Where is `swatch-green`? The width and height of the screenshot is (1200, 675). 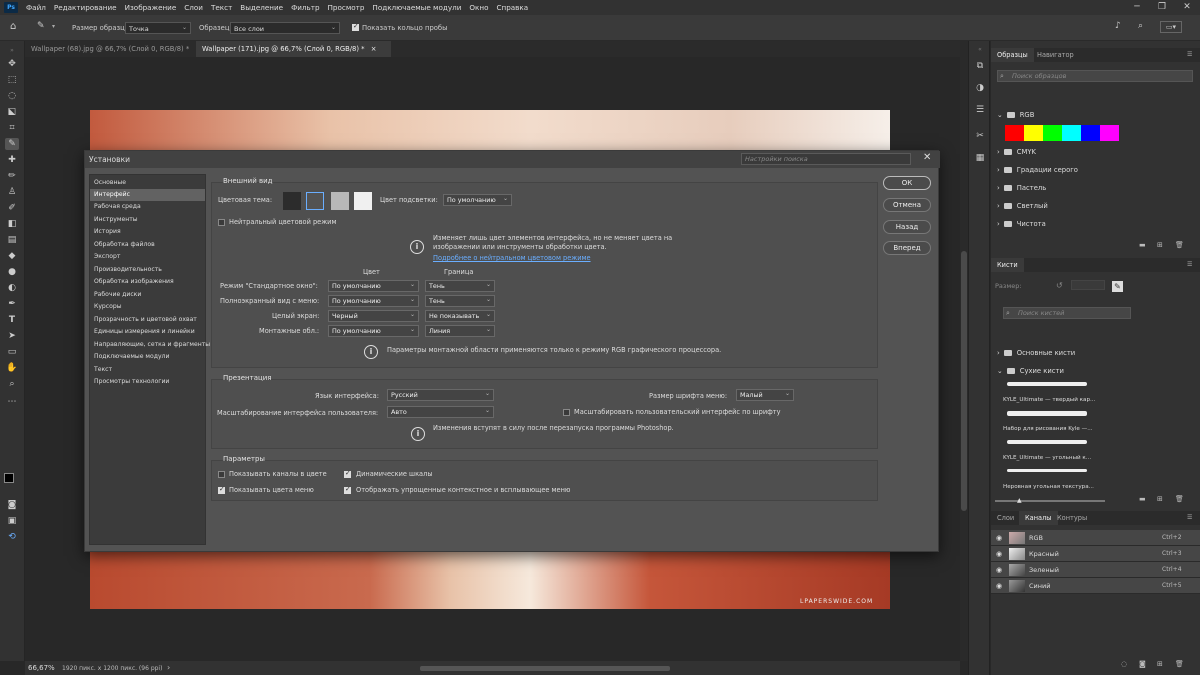
swatch-green is located at coordinates (1052, 133).